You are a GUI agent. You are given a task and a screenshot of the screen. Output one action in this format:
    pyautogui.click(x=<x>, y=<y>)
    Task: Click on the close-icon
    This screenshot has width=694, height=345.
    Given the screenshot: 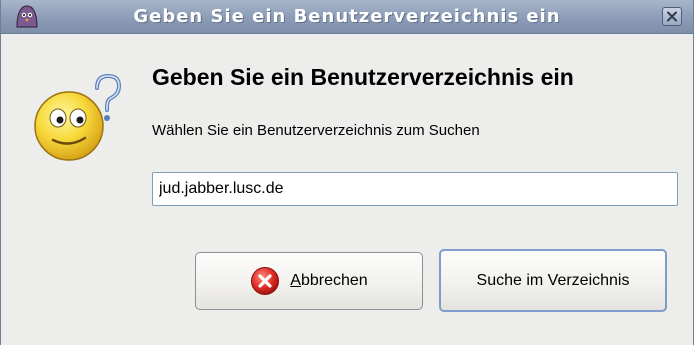 What is the action you would take?
    pyautogui.click(x=672, y=16)
    